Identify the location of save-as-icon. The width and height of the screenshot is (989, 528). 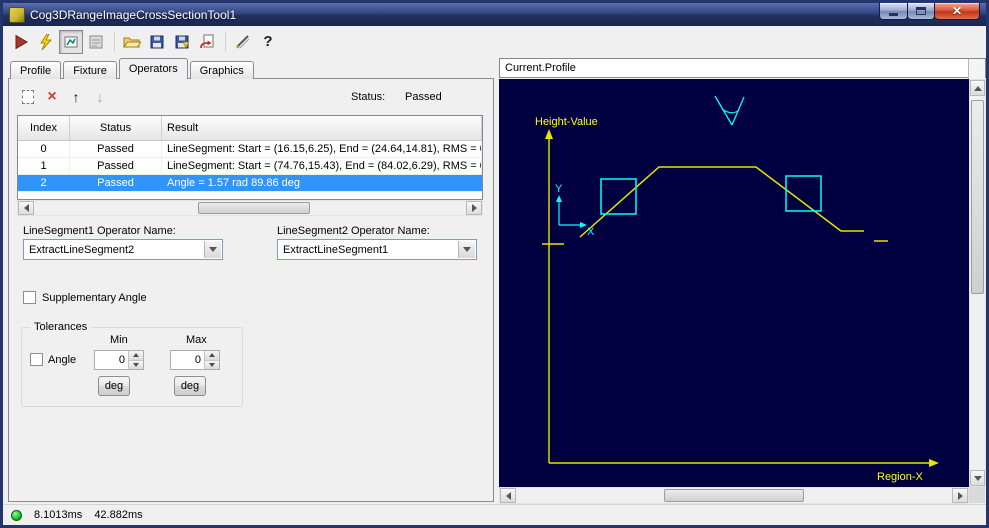
(182, 42).